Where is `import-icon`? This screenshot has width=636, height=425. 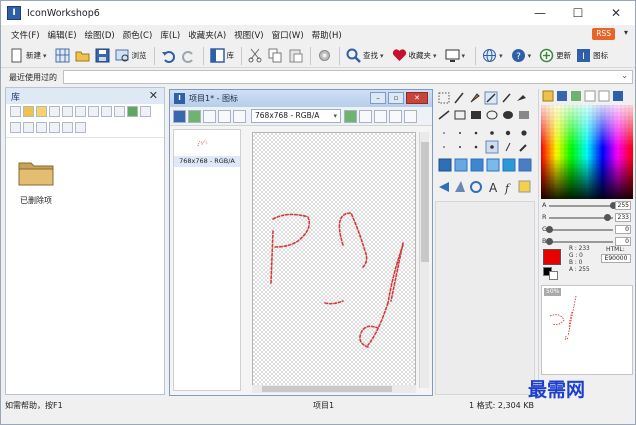 import-icon is located at coordinates (209, 116).